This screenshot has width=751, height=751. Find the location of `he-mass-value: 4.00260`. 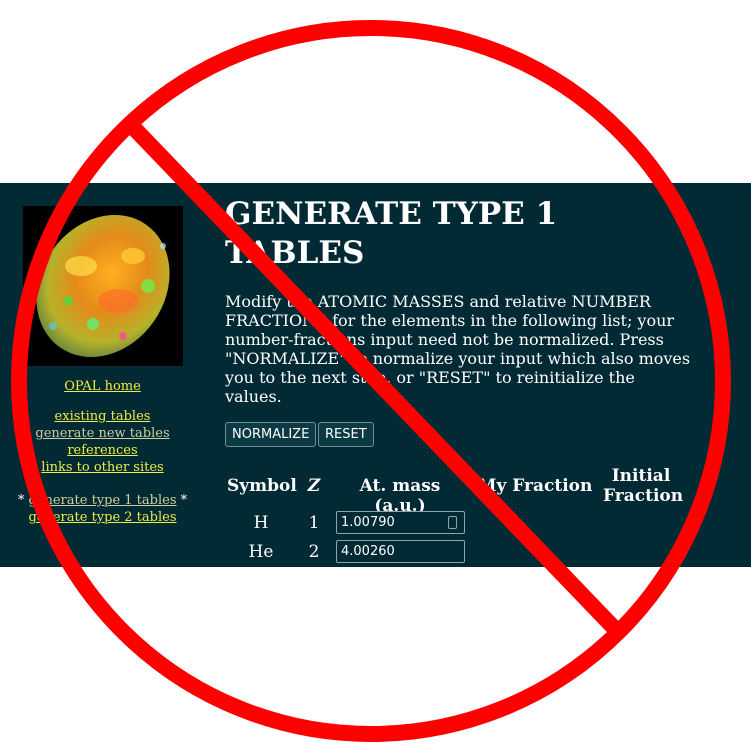

he-mass-value: 4.00260 is located at coordinates (368, 551).